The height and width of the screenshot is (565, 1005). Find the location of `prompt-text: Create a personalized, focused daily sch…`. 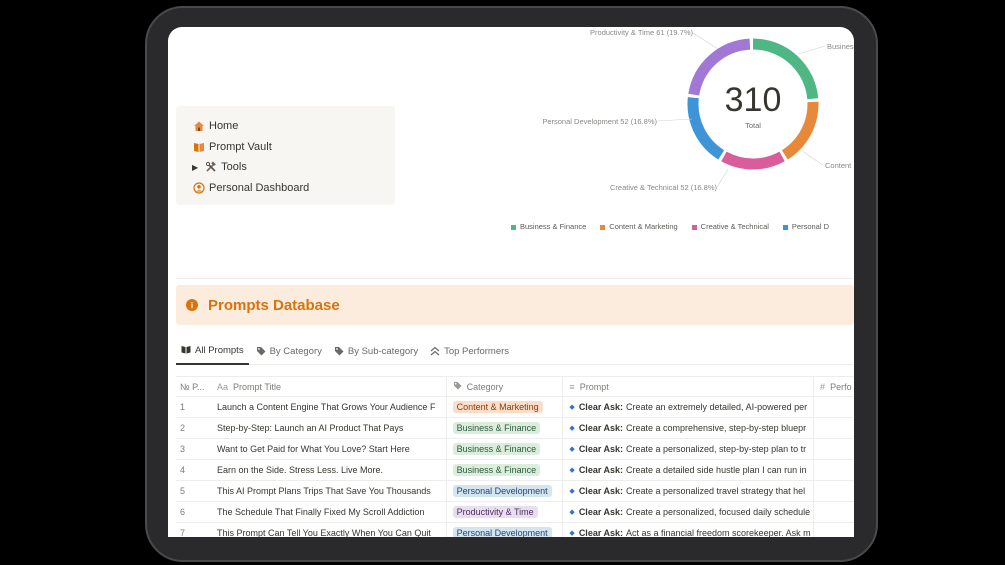

prompt-text: Create a personalized, focused daily sch… is located at coordinates (718, 512).